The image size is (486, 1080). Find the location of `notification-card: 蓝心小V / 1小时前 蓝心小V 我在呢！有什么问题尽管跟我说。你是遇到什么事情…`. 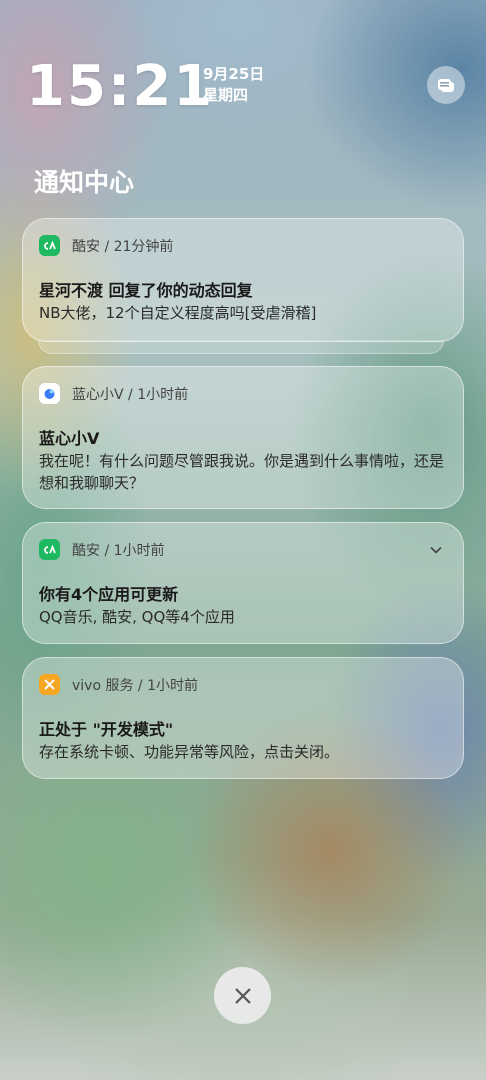

notification-card: 蓝心小V / 1小时前 蓝心小V 我在呢！有什么问题尽管跟我说。你是遇到什么事情… is located at coordinates (243, 437).